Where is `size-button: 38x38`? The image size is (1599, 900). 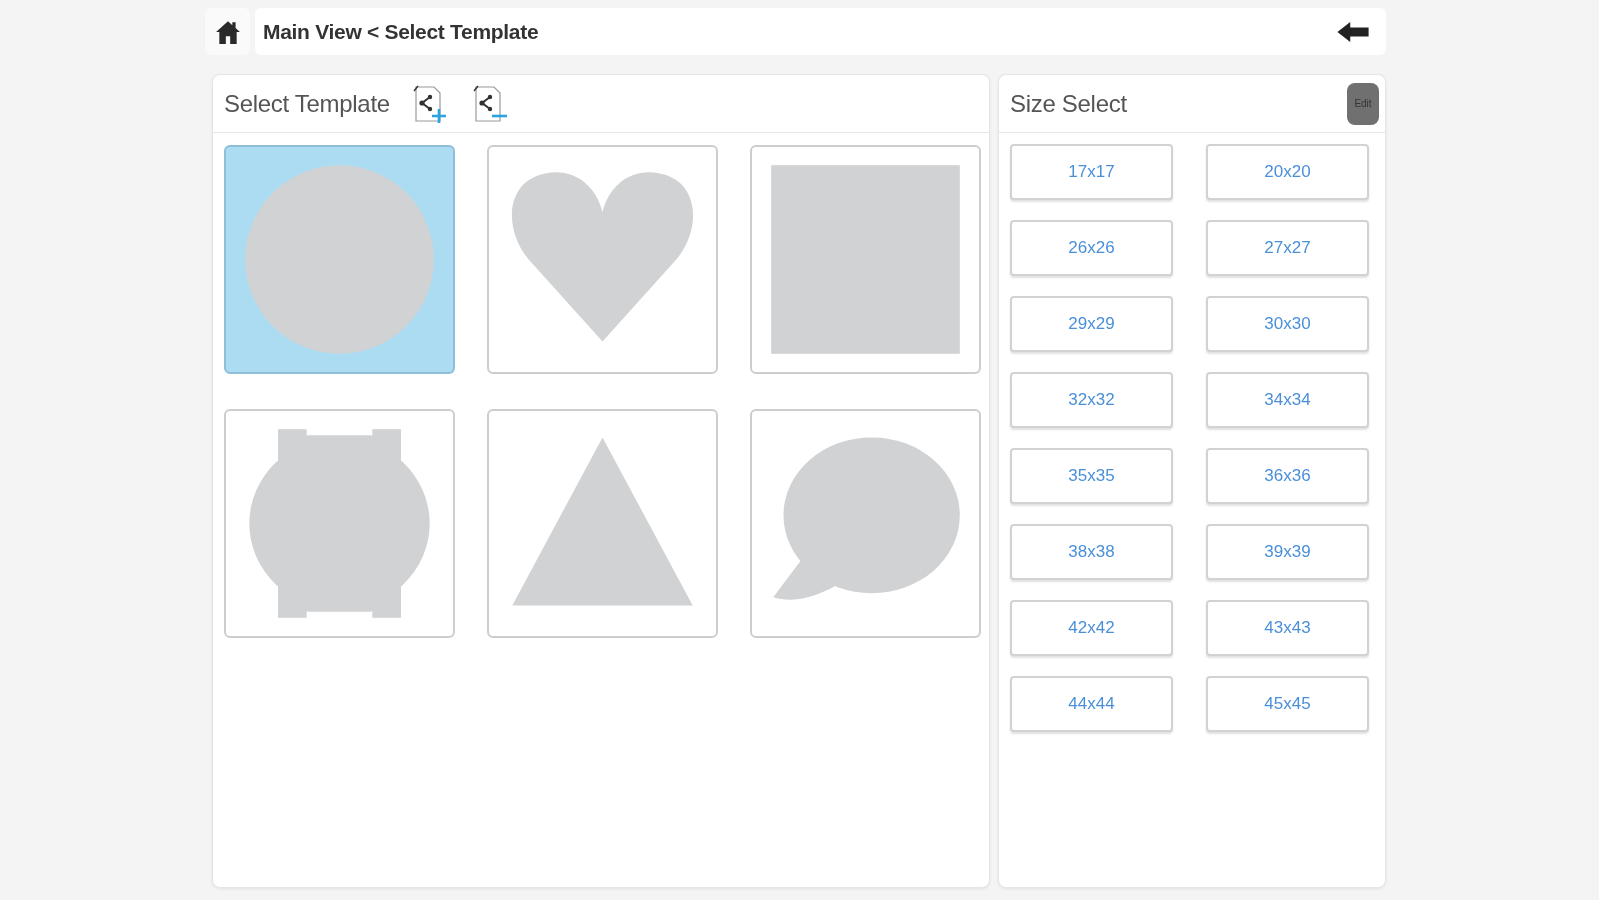 size-button: 38x38 is located at coordinates (1091, 552).